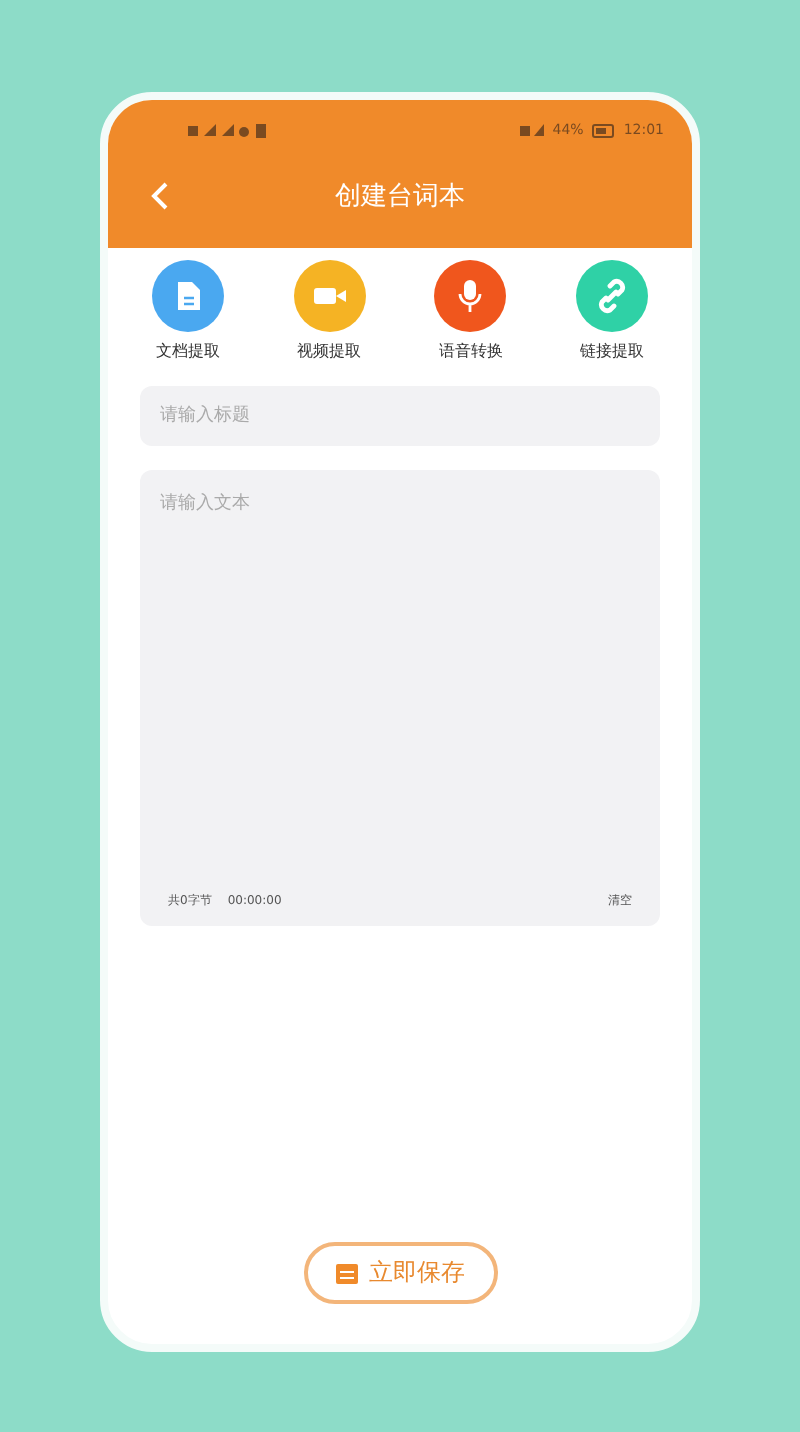 Image resolution: width=800 pixels, height=1432 pixels. I want to click on page-title: 创建台词本, so click(400, 197).